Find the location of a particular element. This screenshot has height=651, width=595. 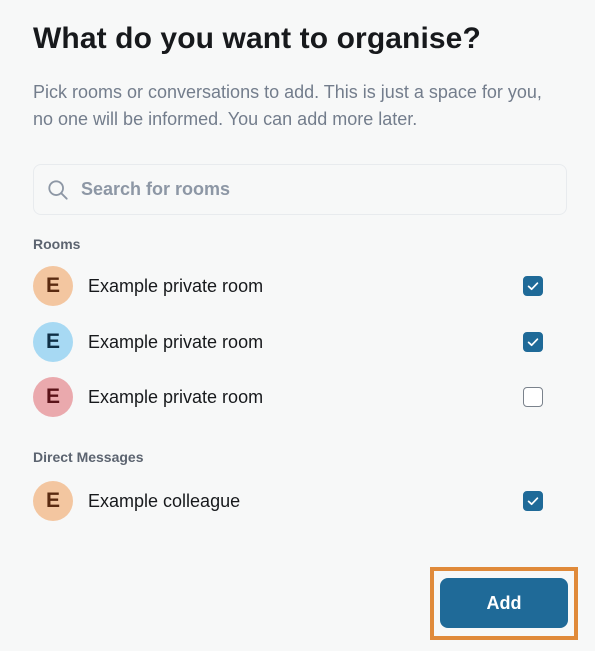

search-input is located at coordinates (301, 189).